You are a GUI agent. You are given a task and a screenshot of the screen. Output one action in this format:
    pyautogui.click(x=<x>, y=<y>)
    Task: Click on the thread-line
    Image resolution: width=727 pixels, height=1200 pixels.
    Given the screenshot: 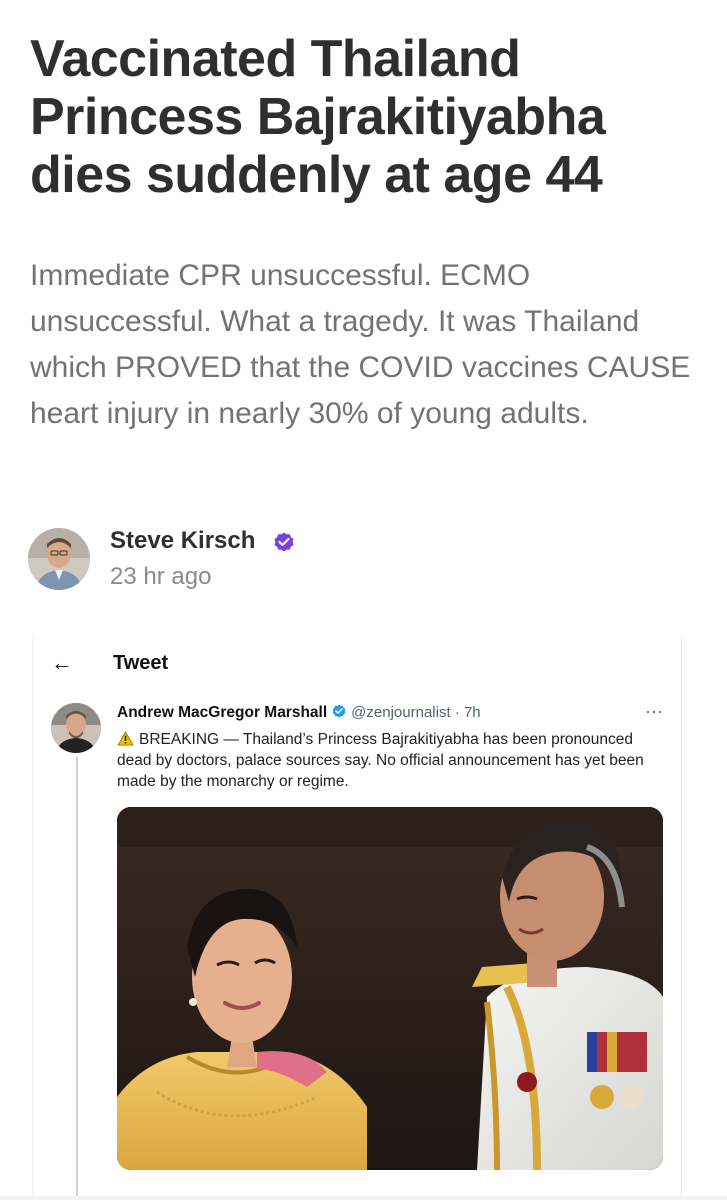 What is the action you would take?
    pyautogui.click(x=77, y=978)
    